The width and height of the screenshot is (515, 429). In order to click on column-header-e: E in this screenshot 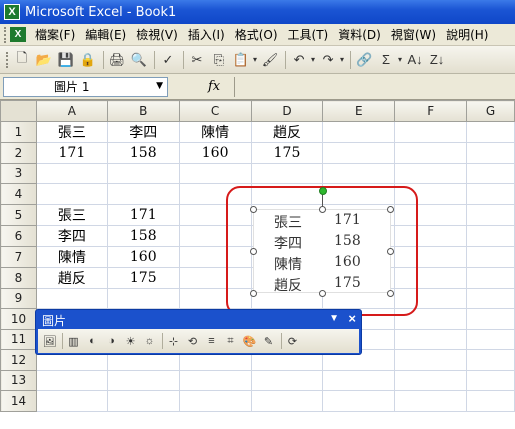, I will do `click(359, 111)`.